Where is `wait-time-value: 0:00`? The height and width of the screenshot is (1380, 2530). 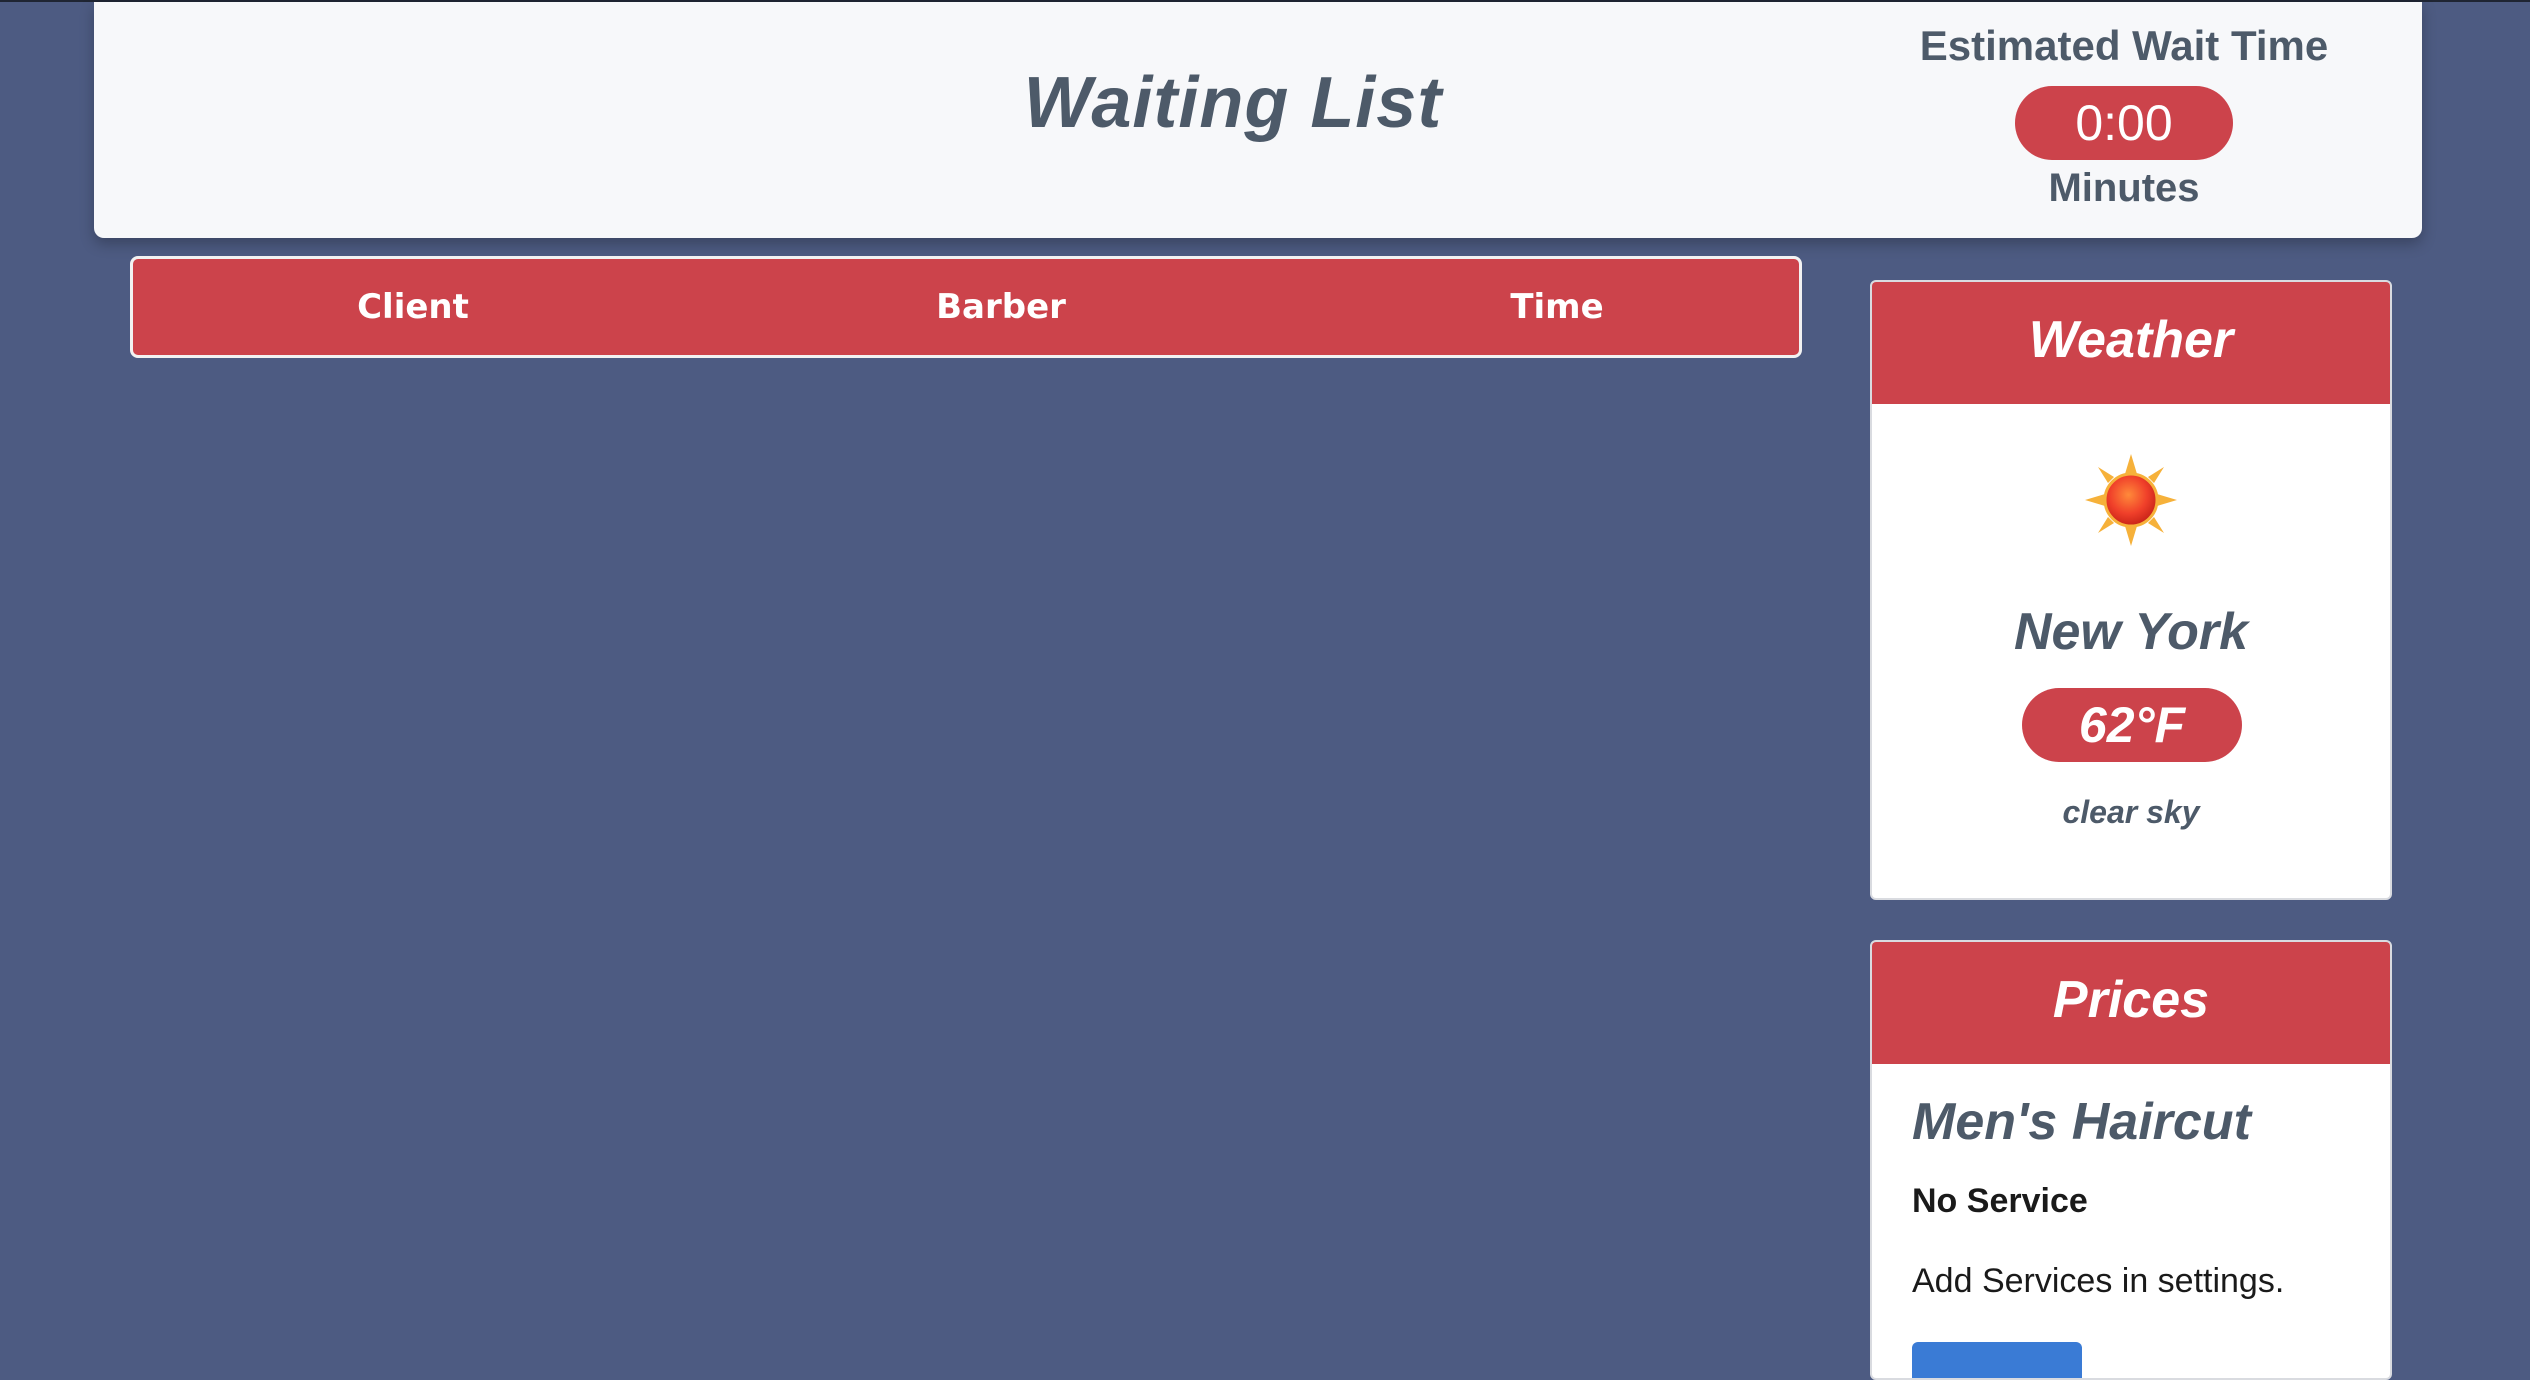 wait-time-value: 0:00 is located at coordinates (2124, 123).